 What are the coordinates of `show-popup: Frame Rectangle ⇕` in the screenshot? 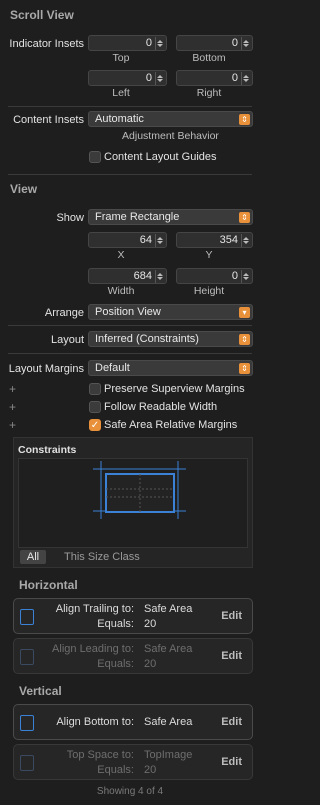 It's located at (170, 217).